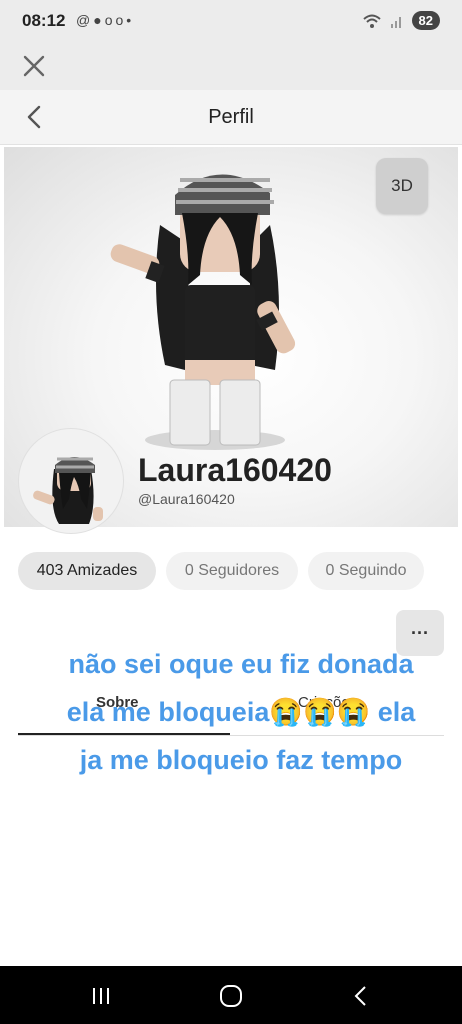 This screenshot has width=462, height=1024. What do you see at coordinates (231, 22) in the screenshot?
I see `status-bar: 08:12 @●oo• 82` at bounding box center [231, 22].